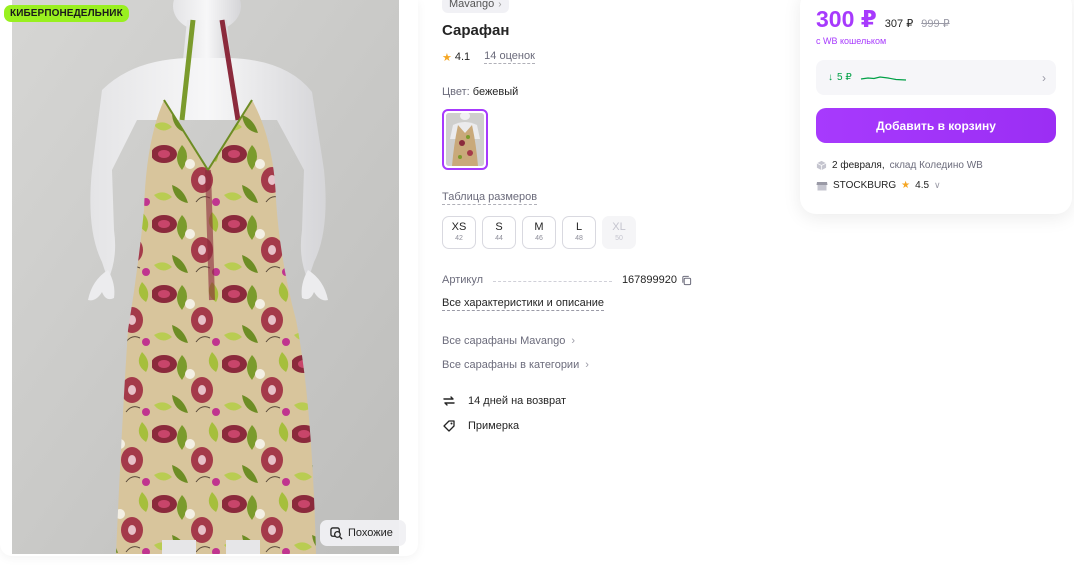 Image resolution: width=1074 pixels, height=570 pixels. What do you see at coordinates (456, 92) in the screenshot?
I see `color-label-prefix: Цвет:` at bounding box center [456, 92].